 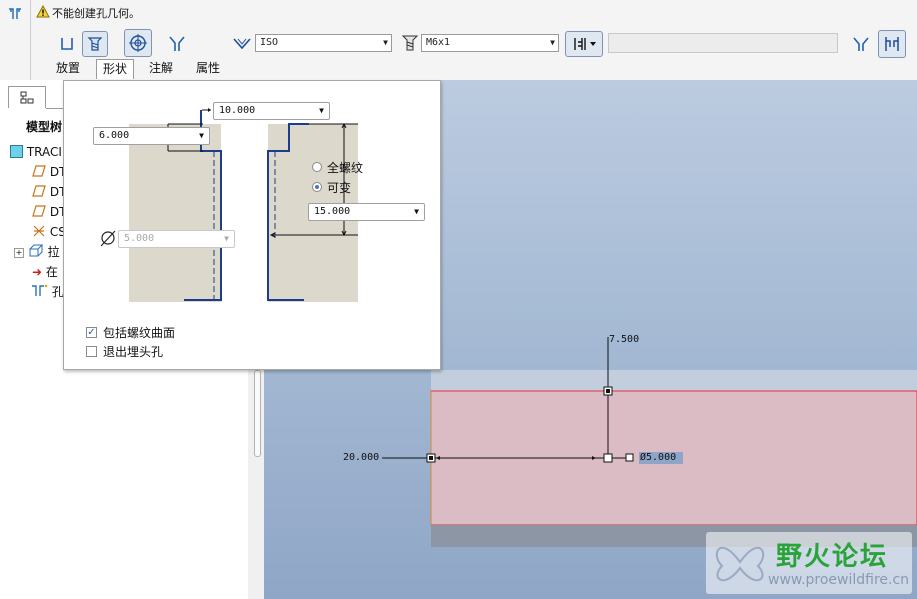 I want to click on exit-countersink-label: 退出埋头孔, so click(x=133, y=352).